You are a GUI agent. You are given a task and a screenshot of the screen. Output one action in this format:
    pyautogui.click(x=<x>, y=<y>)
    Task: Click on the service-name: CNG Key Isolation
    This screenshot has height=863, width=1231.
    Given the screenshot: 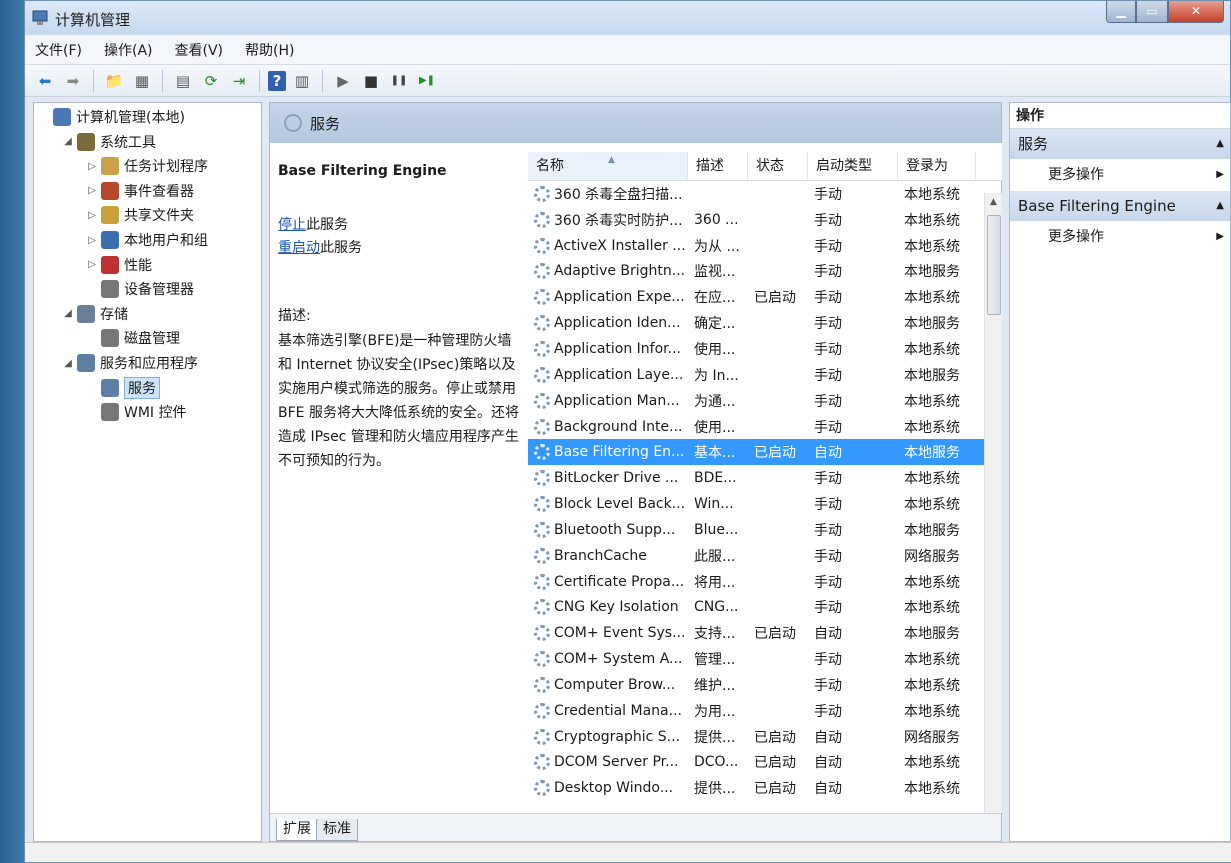 What is the action you would take?
    pyautogui.click(x=616, y=607)
    